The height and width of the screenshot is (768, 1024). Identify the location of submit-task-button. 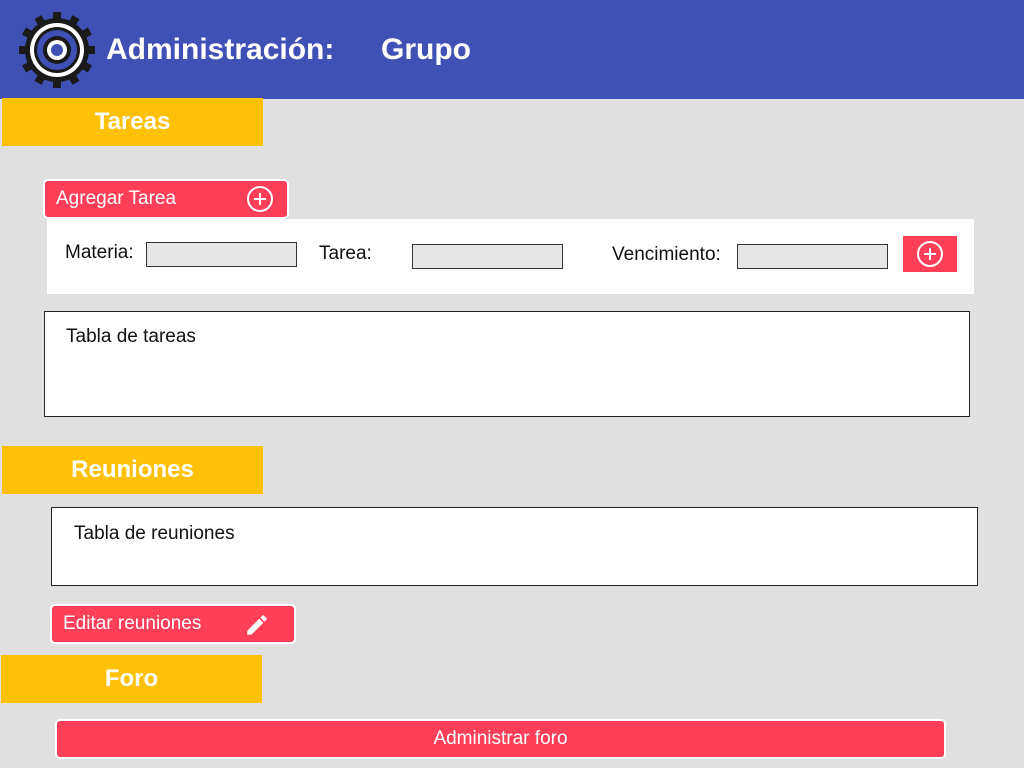
(930, 254).